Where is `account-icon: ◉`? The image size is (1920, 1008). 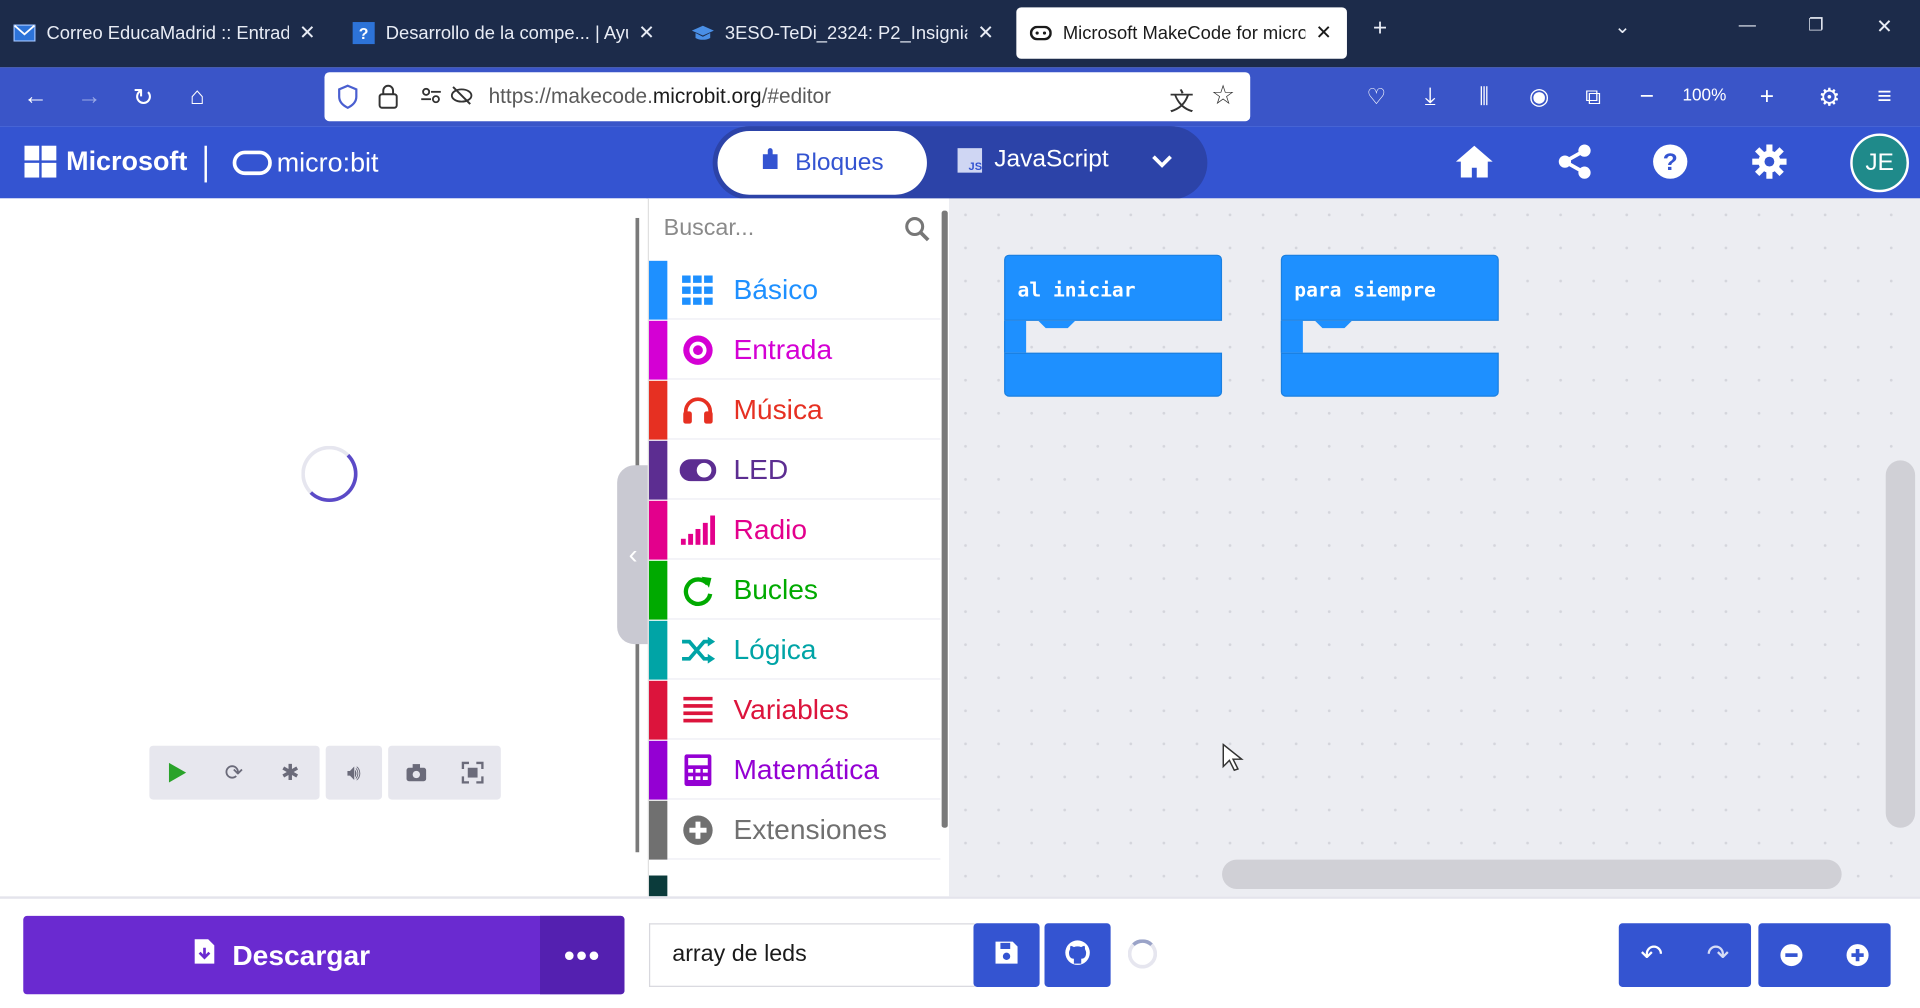 account-icon: ◉ is located at coordinates (1539, 97).